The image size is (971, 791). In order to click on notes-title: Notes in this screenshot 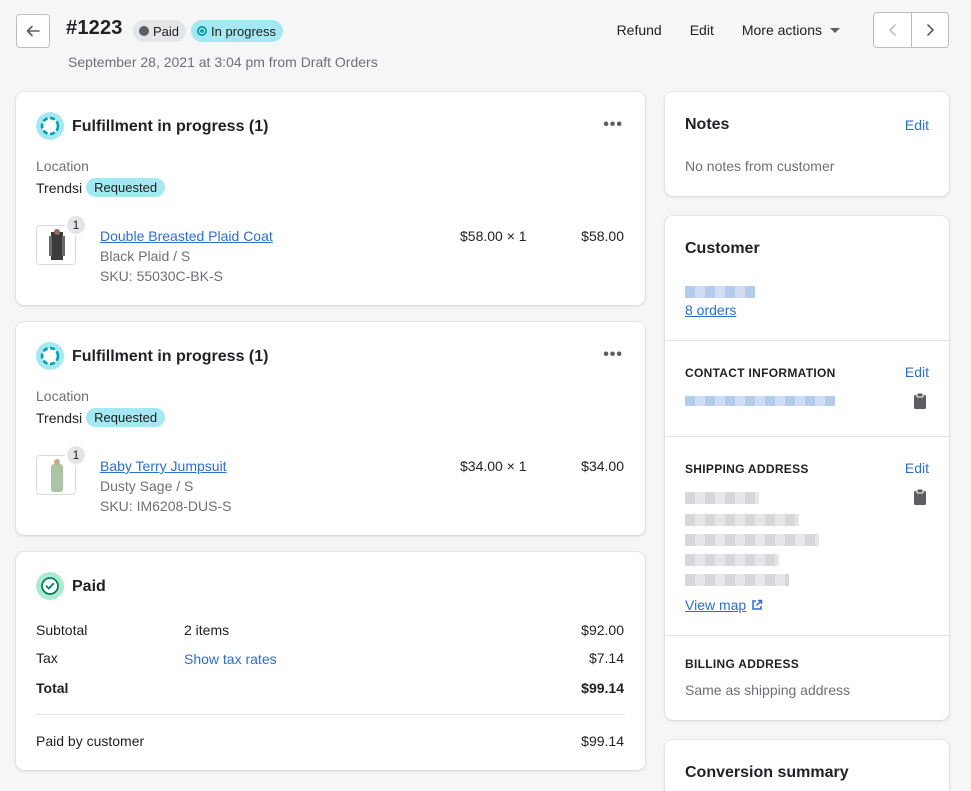, I will do `click(707, 124)`.